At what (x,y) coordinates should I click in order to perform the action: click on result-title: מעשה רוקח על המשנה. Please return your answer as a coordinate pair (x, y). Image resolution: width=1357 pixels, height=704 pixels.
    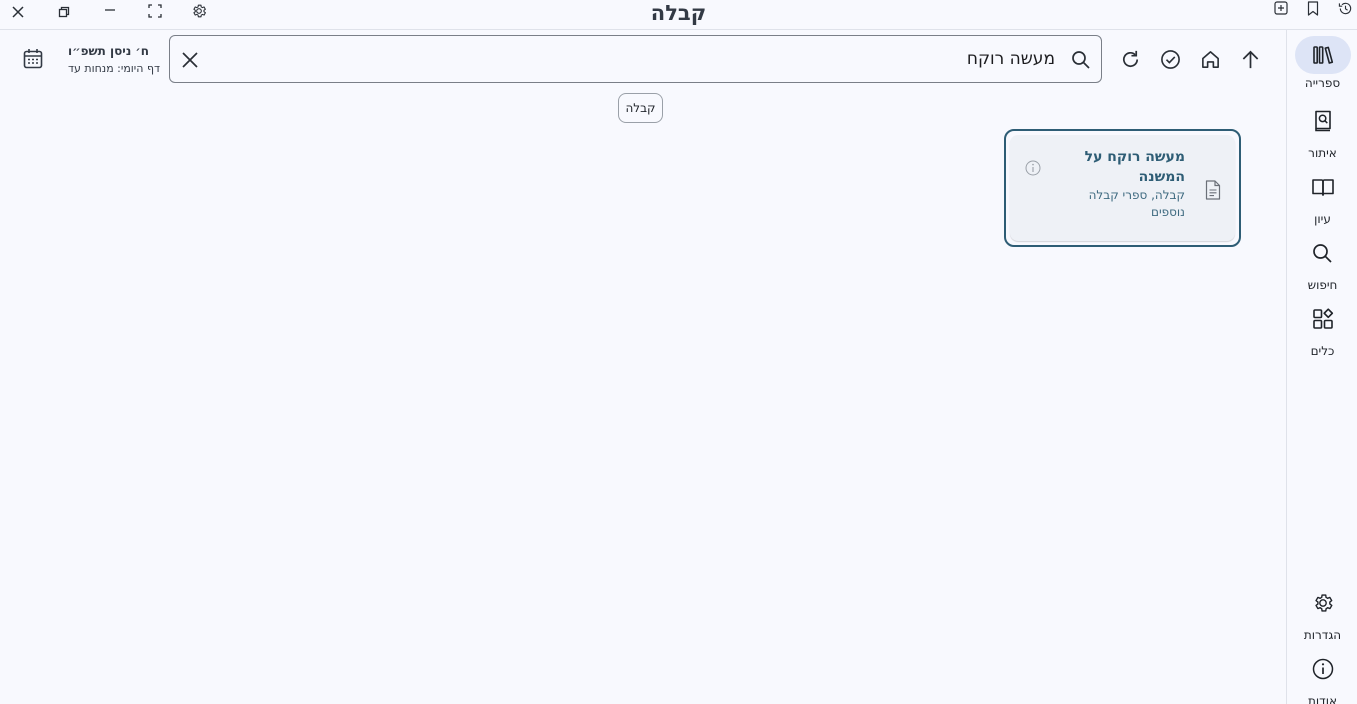
    Looking at the image, I should click on (1134, 167).